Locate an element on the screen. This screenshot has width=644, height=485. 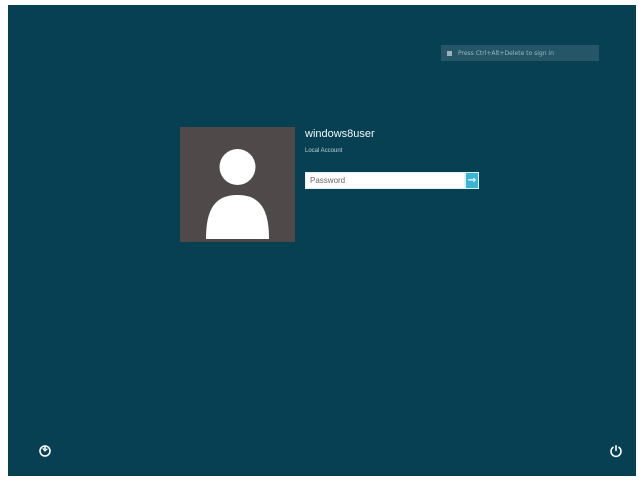
power-icon is located at coordinates (616, 451).